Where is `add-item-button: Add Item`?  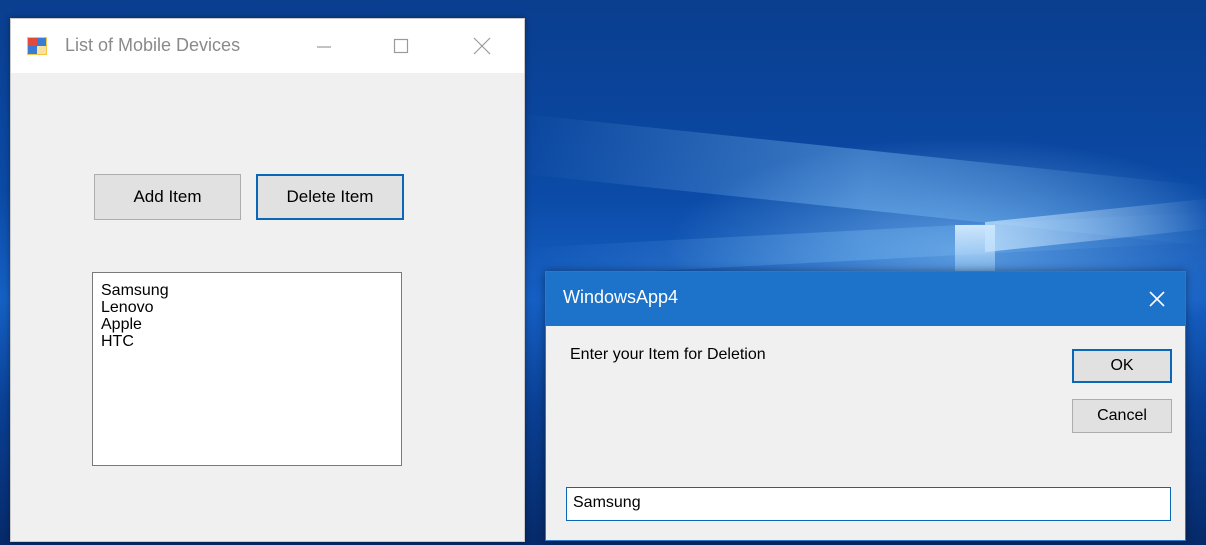
add-item-button: Add Item is located at coordinates (167, 197).